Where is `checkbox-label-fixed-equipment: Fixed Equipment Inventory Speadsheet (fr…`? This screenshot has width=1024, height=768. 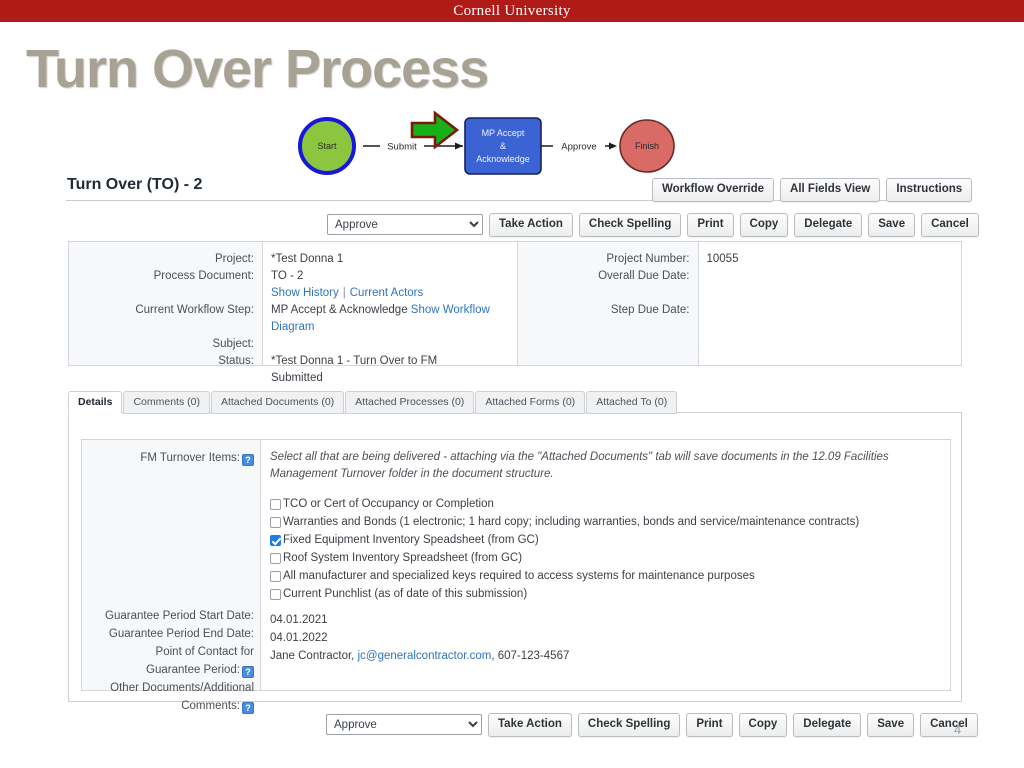 checkbox-label-fixed-equipment: Fixed Equipment Inventory Speadsheet (fr… is located at coordinates (411, 540).